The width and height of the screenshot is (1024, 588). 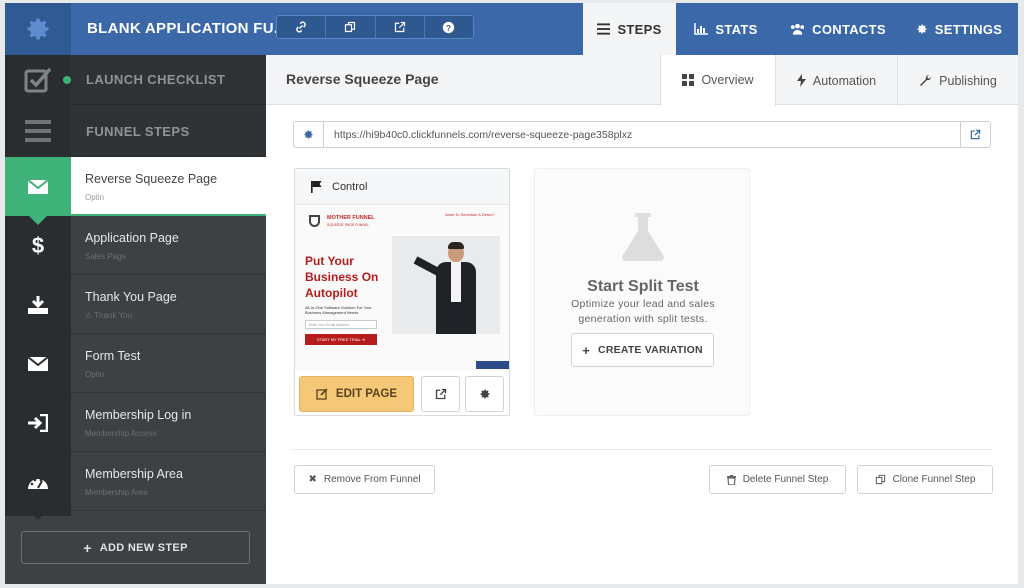 I want to click on preview-brand-sub: SQUEEZE PAGE FUNNEL, so click(x=348, y=225).